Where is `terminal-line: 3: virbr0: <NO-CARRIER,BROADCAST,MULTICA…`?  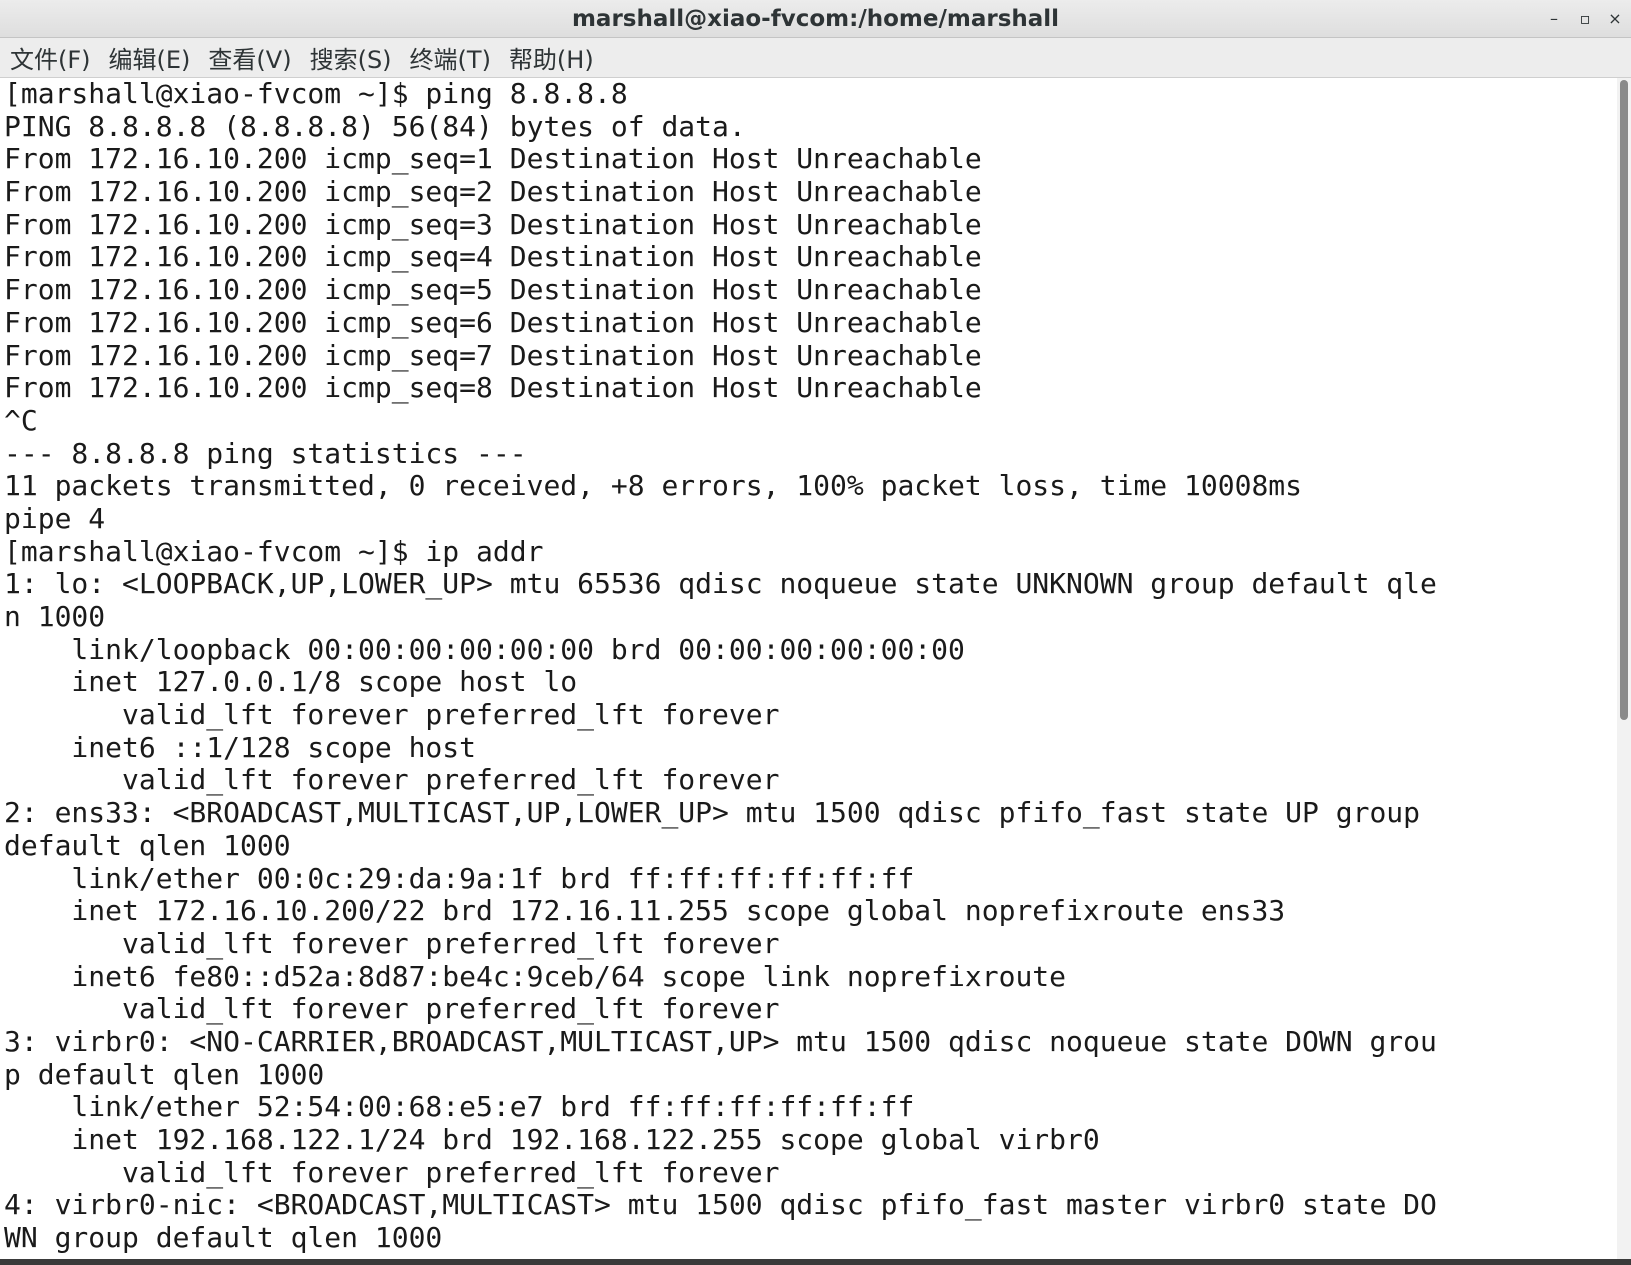
terminal-line: 3: virbr0: <NO-CARRIER,BROADCAST,MULTICA… is located at coordinates (720, 1041).